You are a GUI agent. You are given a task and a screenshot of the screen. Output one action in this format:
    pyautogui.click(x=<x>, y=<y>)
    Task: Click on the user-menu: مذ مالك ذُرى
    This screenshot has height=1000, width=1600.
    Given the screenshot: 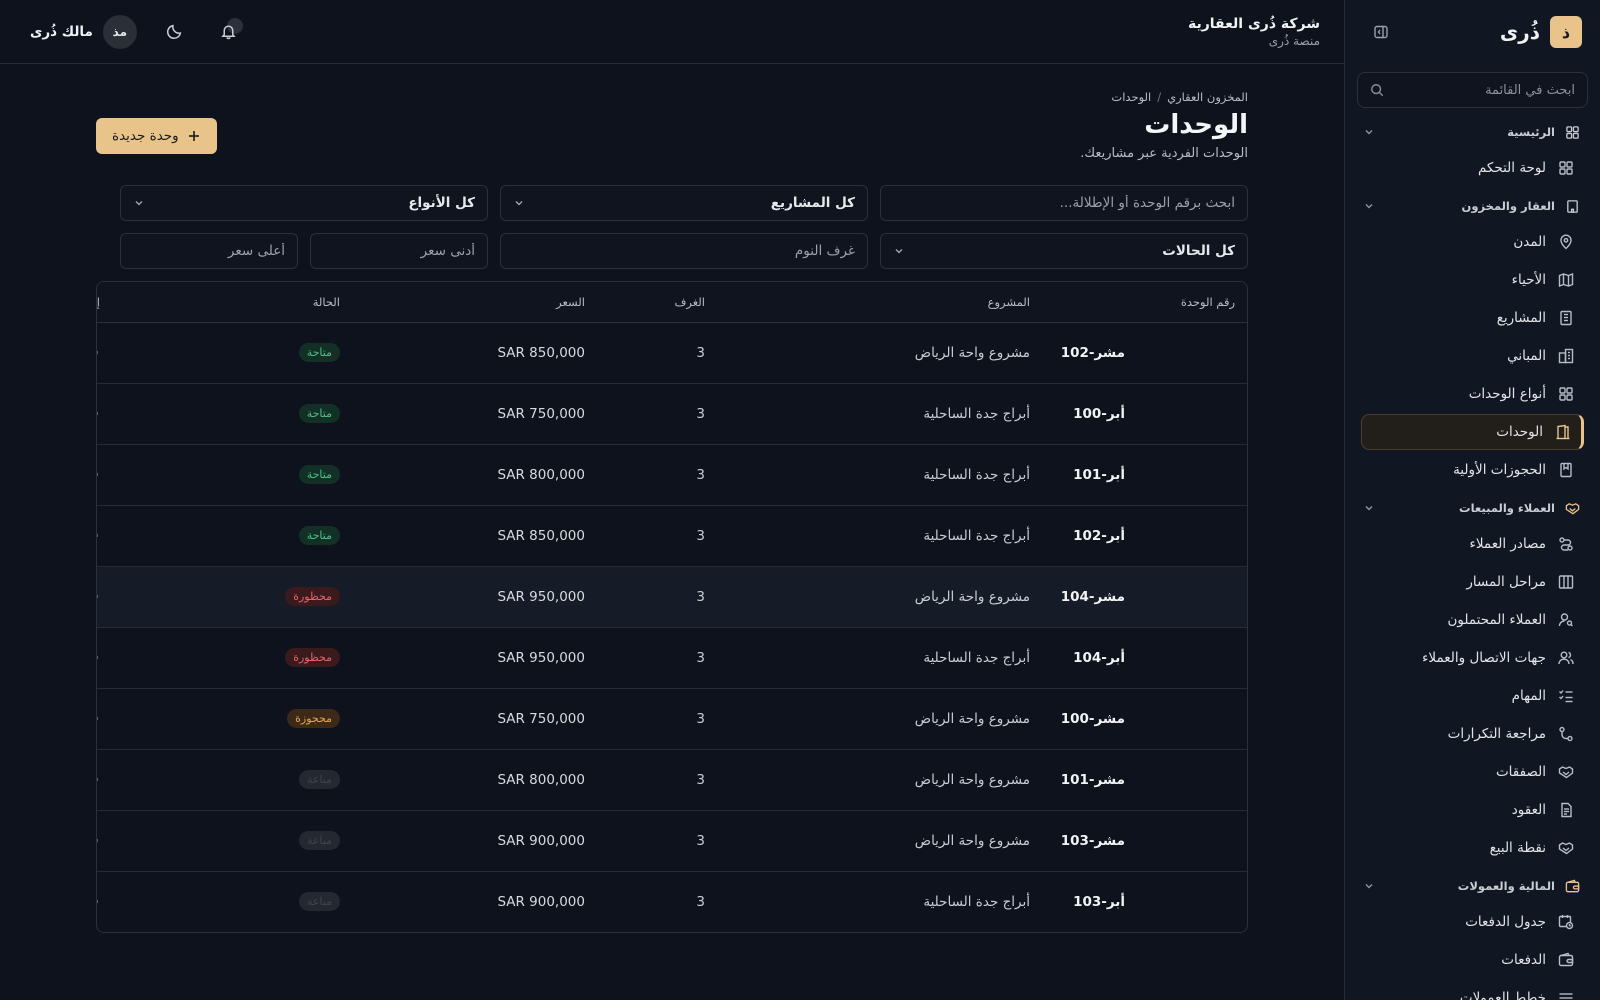 What is the action you would take?
    pyautogui.click(x=83, y=31)
    